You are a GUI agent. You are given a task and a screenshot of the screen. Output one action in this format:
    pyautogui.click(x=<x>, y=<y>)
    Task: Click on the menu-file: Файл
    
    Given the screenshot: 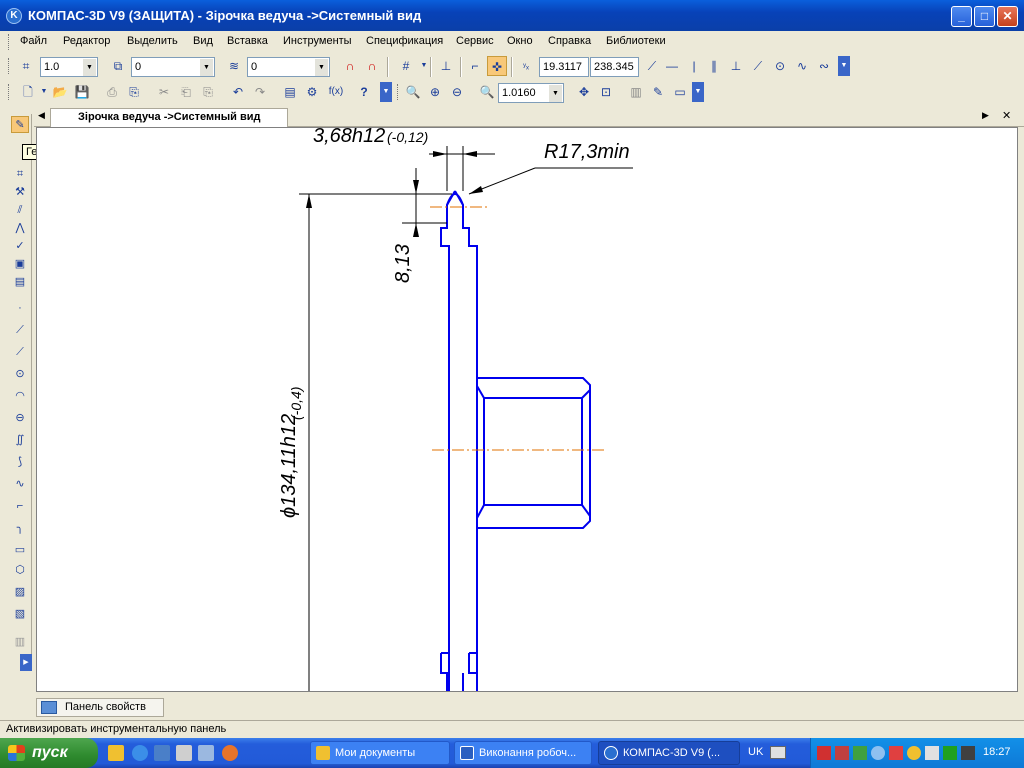 What is the action you would take?
    pyautogui.click(x=33, y=41)
    